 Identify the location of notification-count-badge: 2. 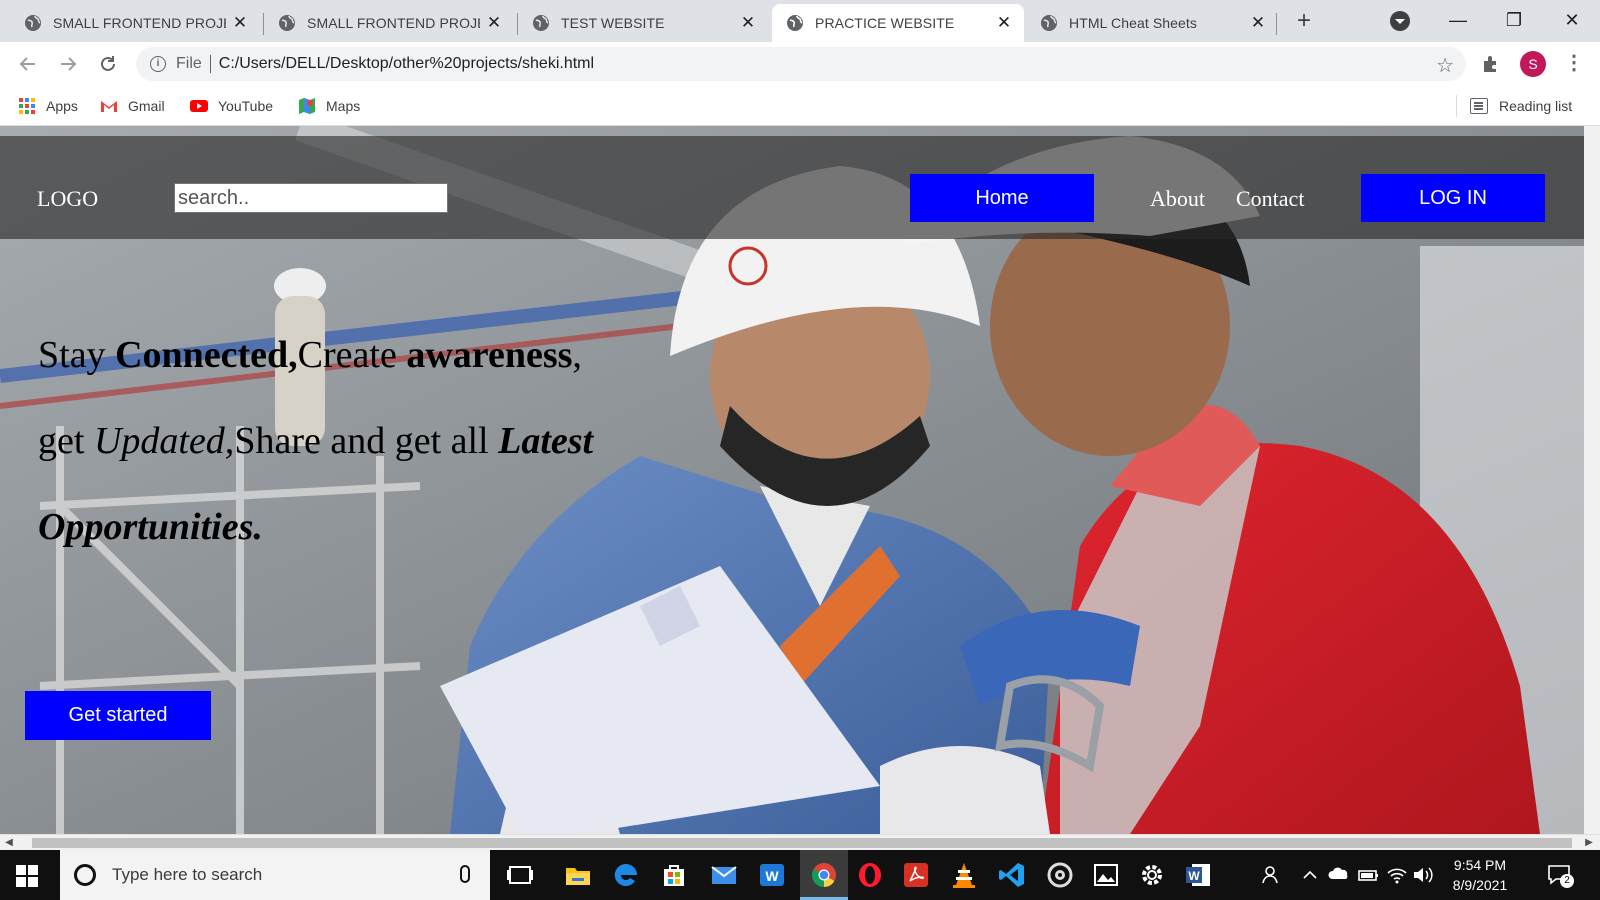
(1567, 881).